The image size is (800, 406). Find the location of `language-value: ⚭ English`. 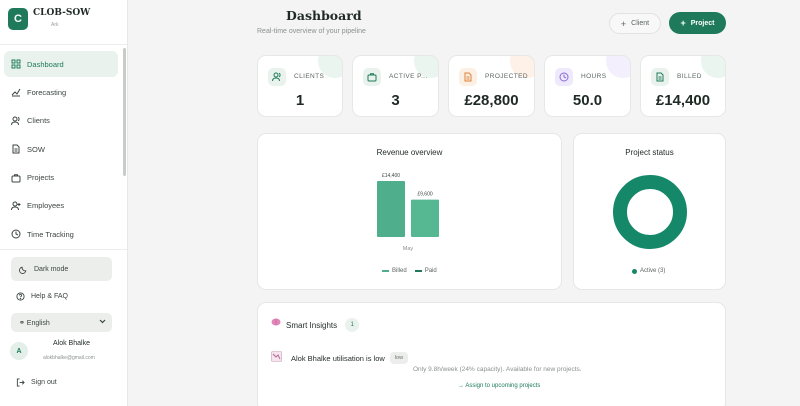

language-value: ⚭ English is located at coordinates (34, 323).